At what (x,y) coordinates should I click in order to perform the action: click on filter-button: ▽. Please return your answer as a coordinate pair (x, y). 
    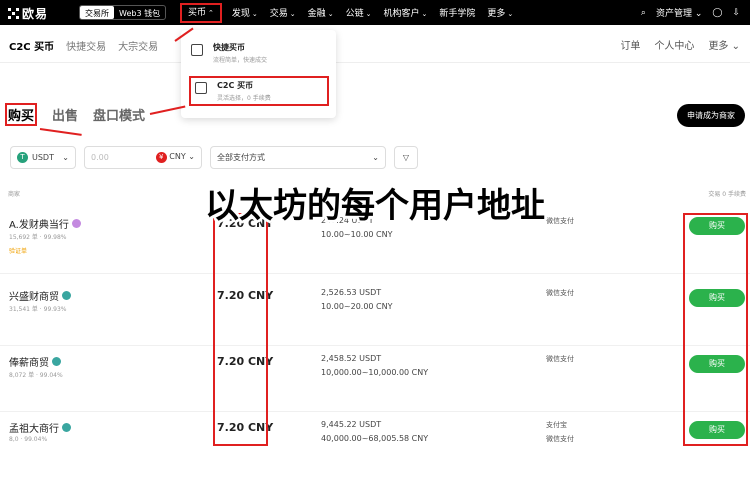
    Looking at the image, I should click on (406, 157).